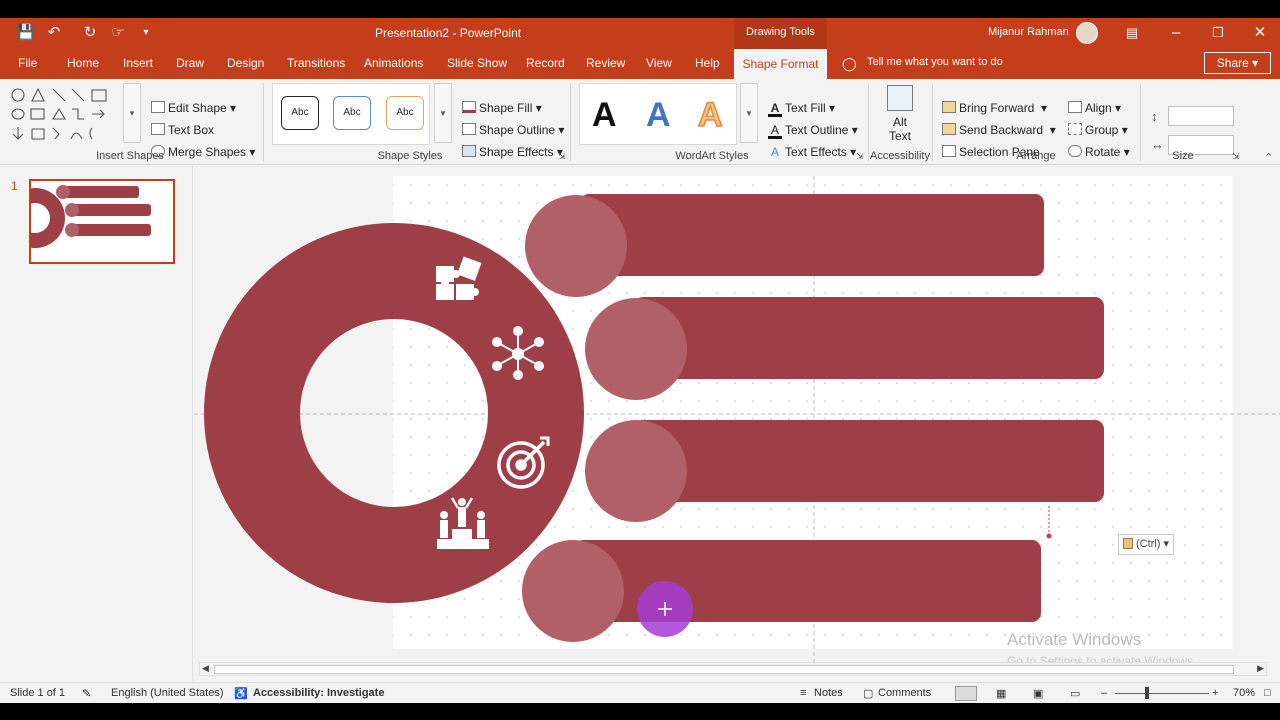 The height and width of the screenshot is (720, 1280). I want to click on zoom-out-icon: –, so click(1104, 693).